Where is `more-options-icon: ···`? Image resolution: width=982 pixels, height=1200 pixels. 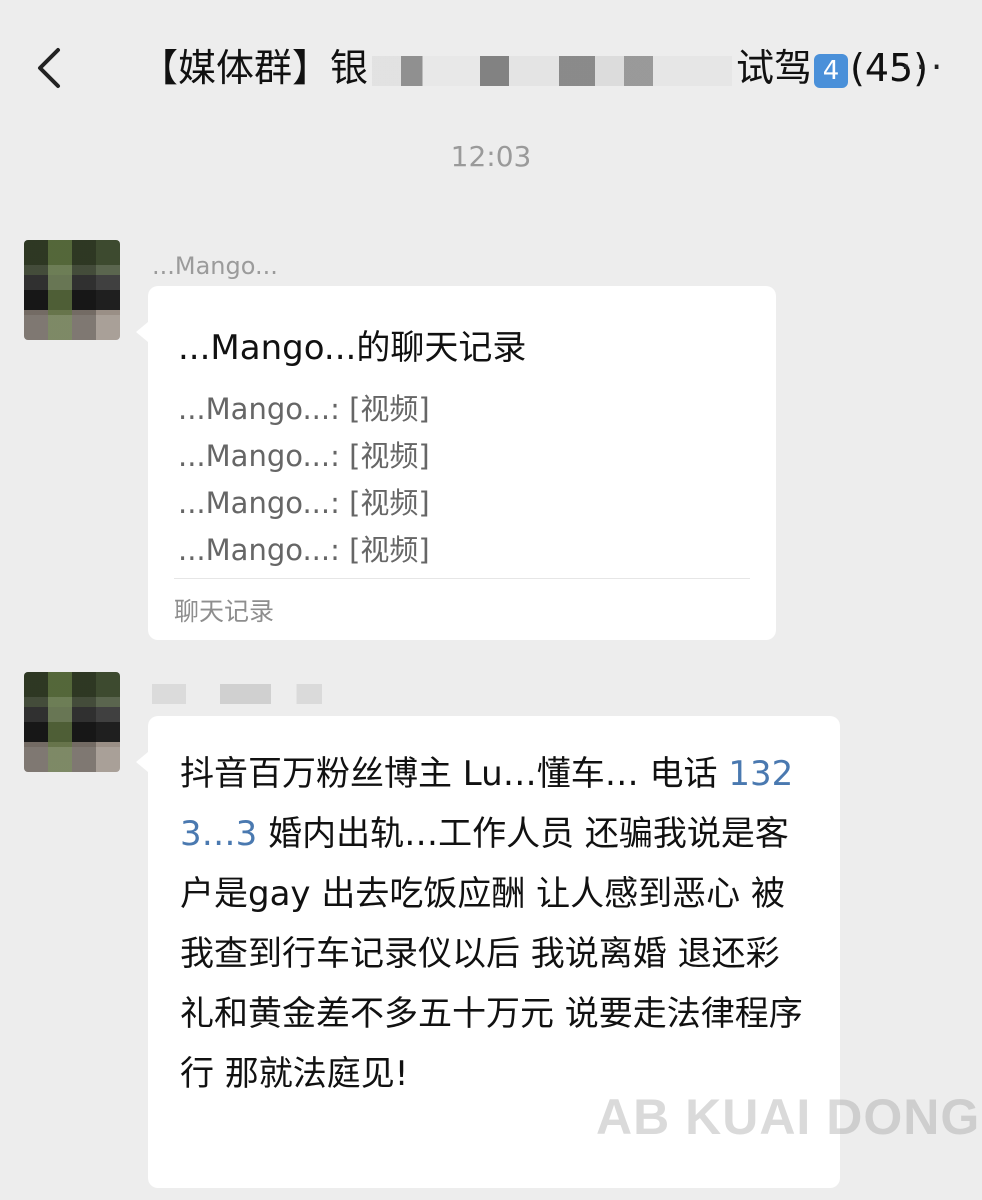 more-options-icon: ··· is located at coordinates (925, 68).